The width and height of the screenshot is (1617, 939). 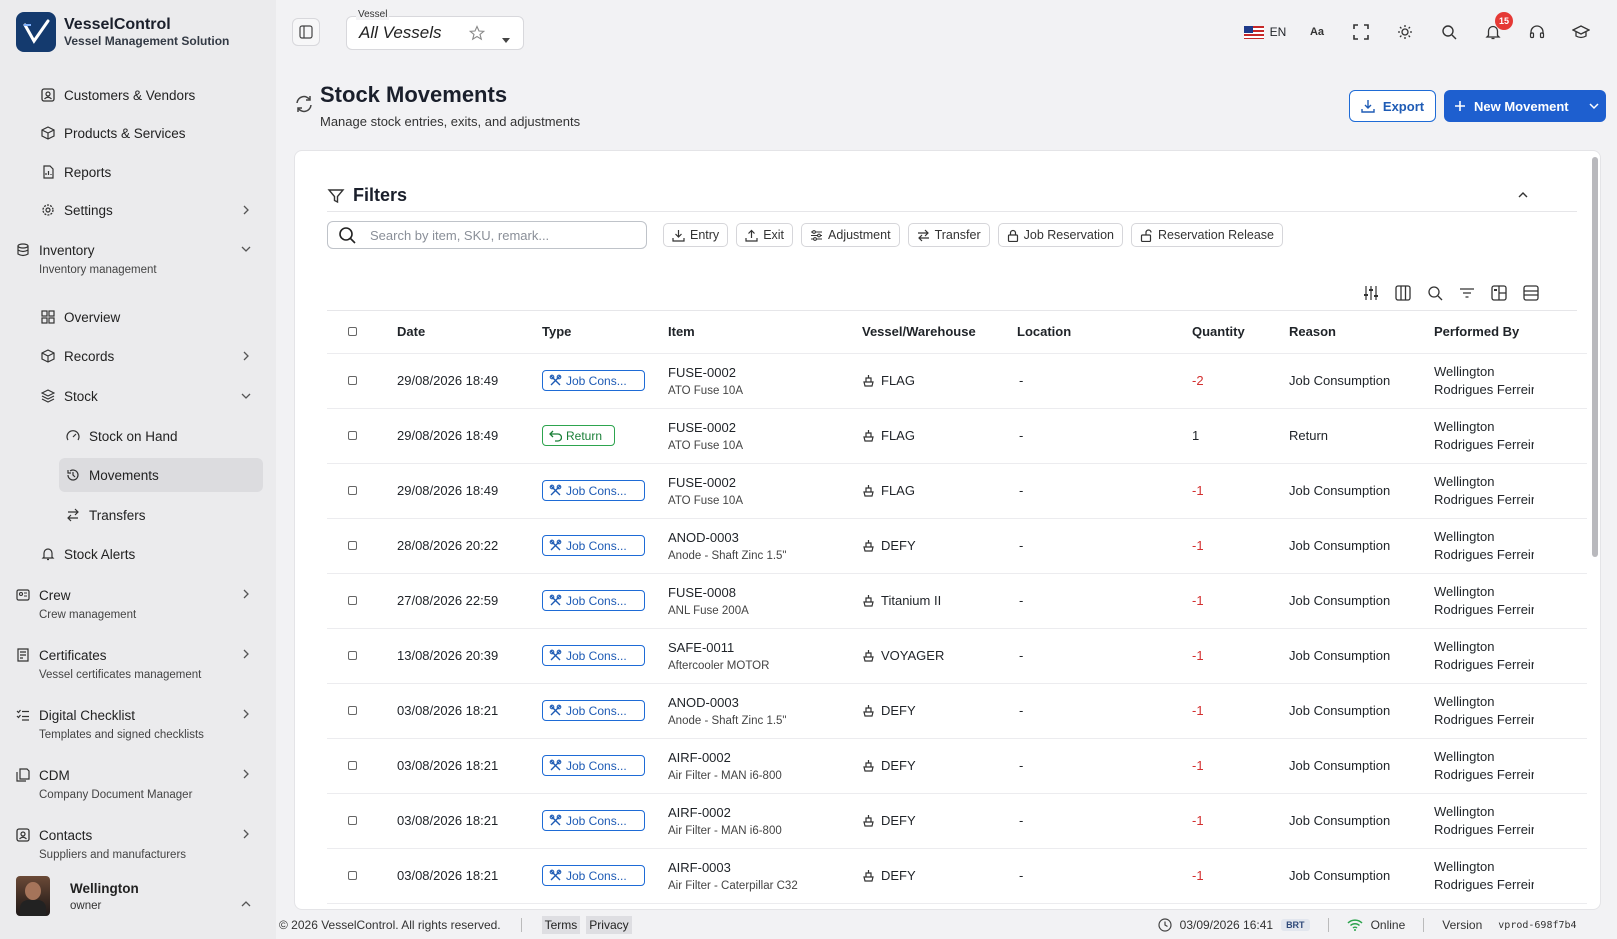 What do you see at coordinates (80, 317) in the screenshot?
I see `sidebar-item-overview: Overview` at bounding box center [80, 317].